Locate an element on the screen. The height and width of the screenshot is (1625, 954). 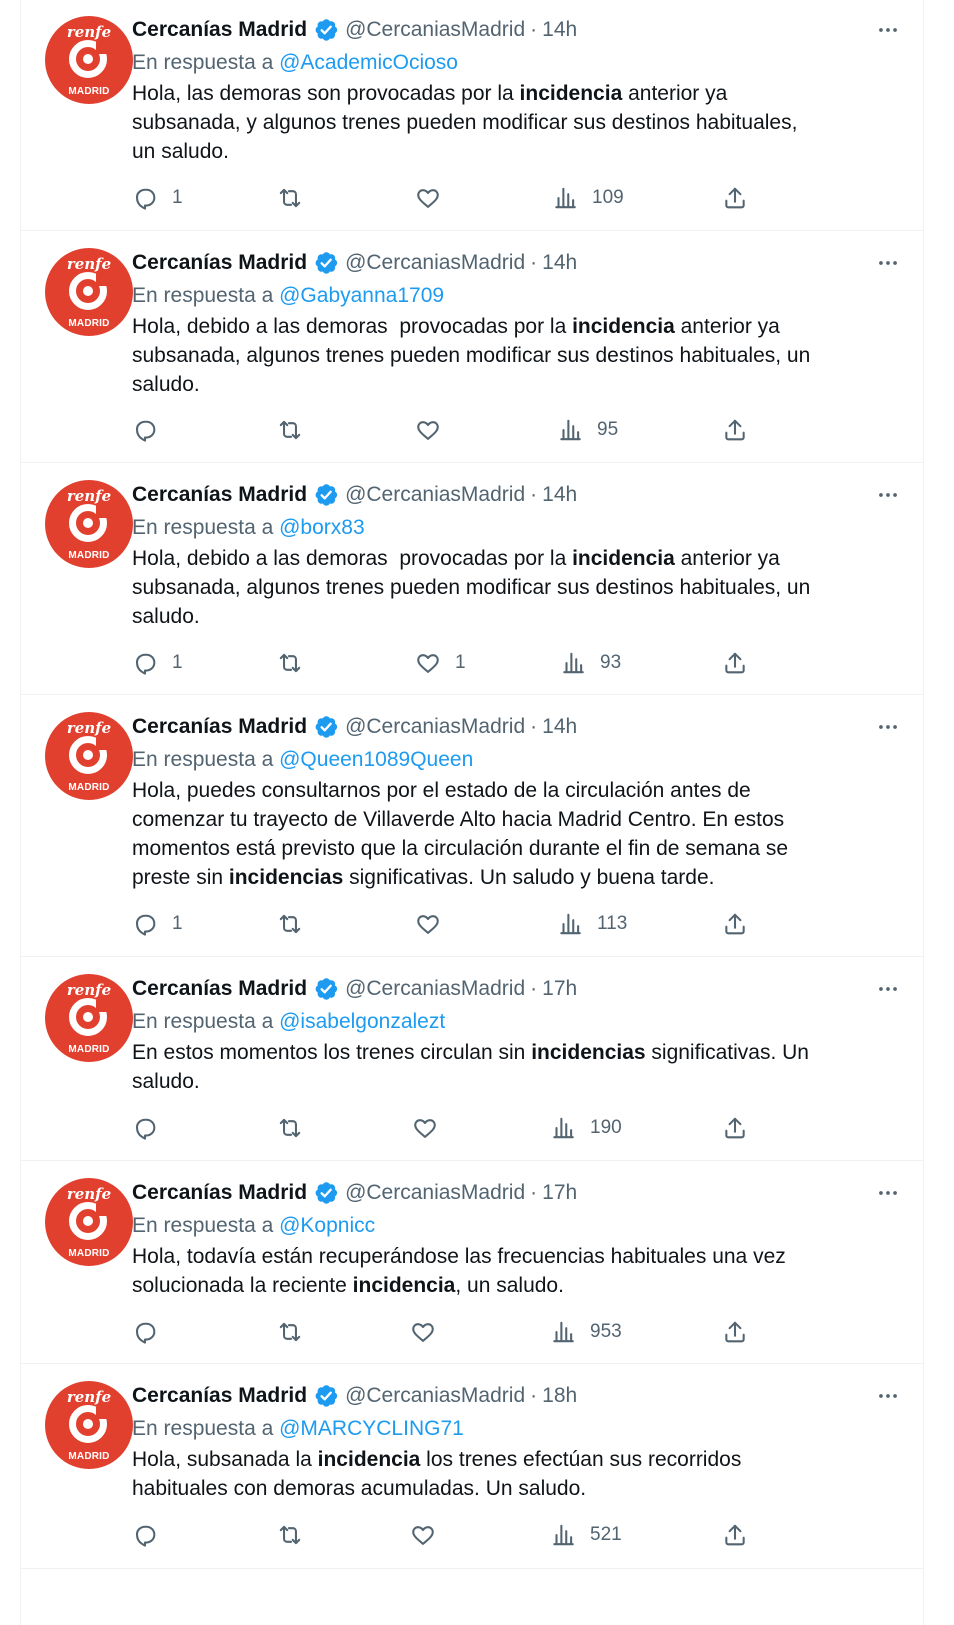
view-button: 953 is located at coordinates (586, 1332).